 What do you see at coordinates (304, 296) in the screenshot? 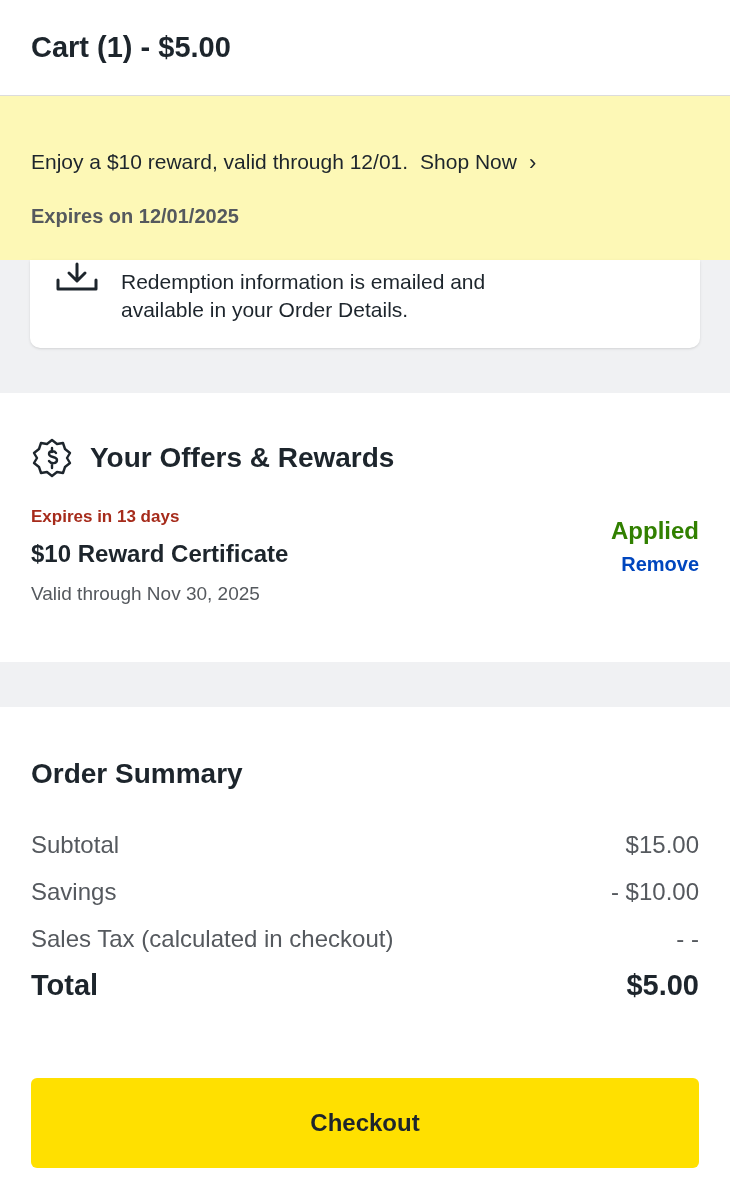
I see `redemption-info: Redemption information is emailed and available in your Order Details.` at bounding box center [304, 296].